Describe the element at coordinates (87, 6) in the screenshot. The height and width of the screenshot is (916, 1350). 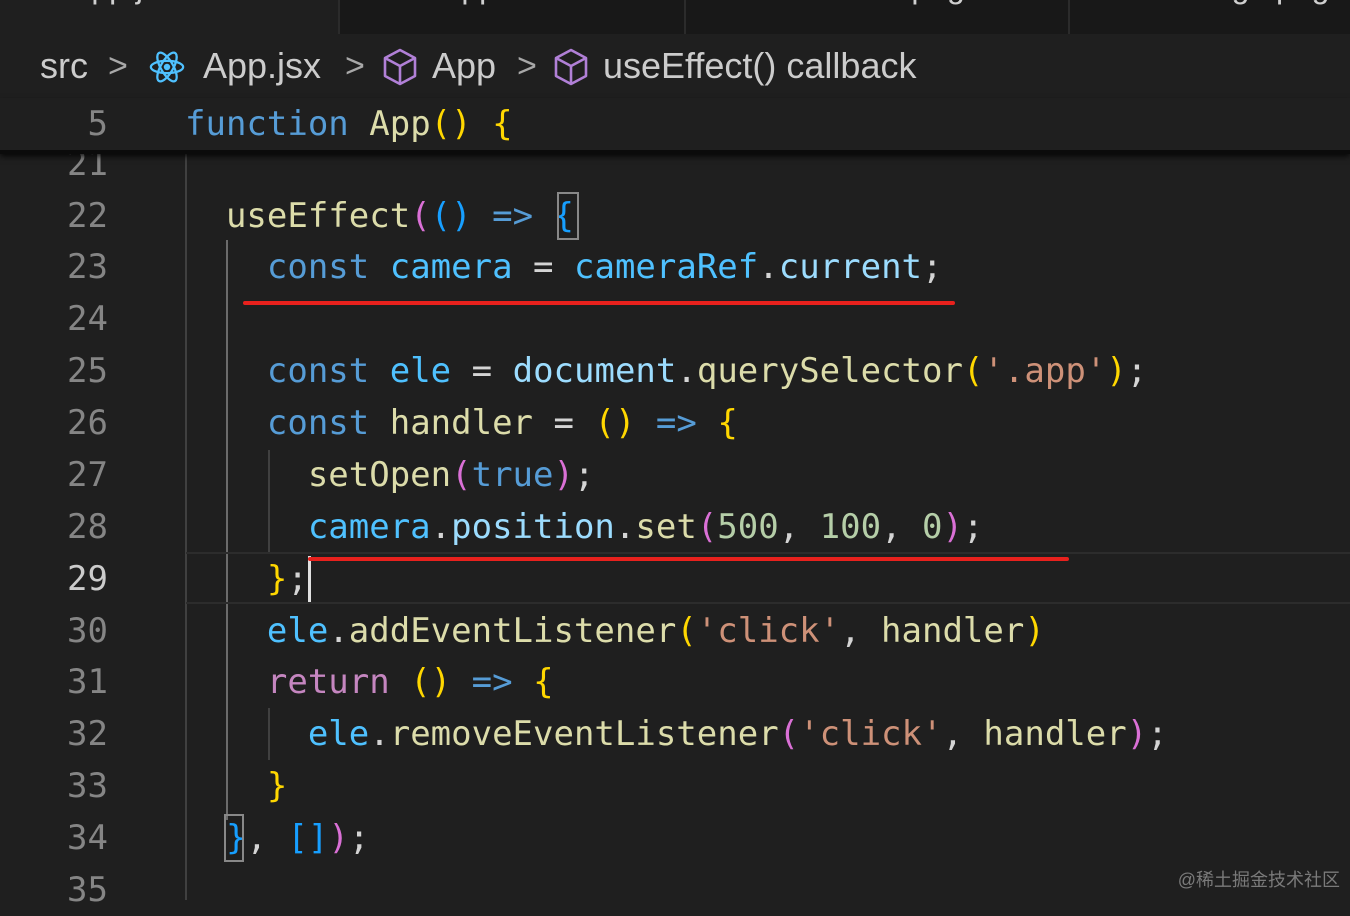
I see `tab-label: App.jsx` at that location.